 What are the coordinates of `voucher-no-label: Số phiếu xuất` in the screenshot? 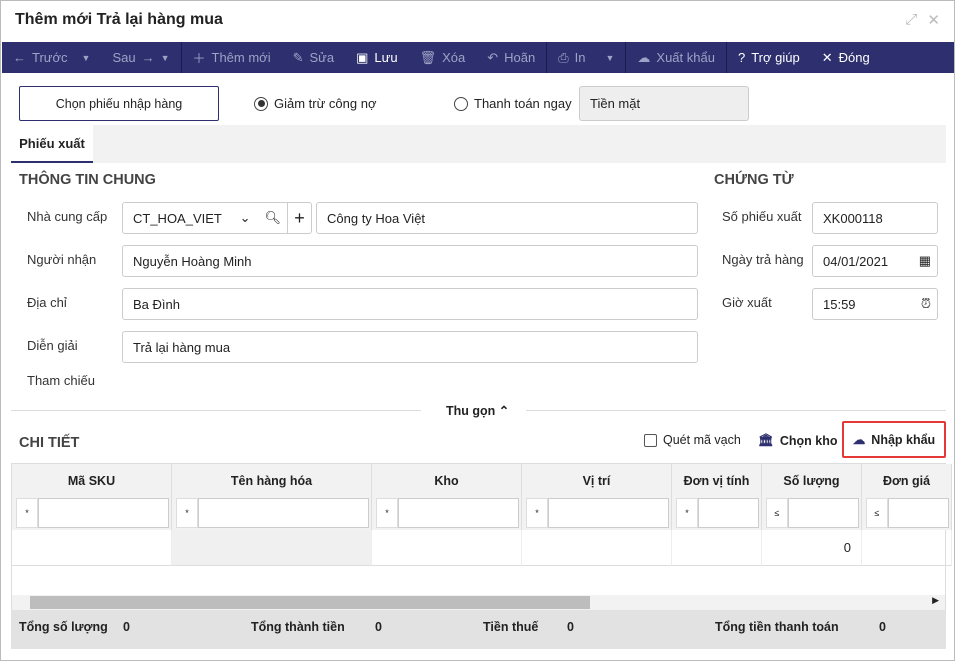 It's located at (762, 216).